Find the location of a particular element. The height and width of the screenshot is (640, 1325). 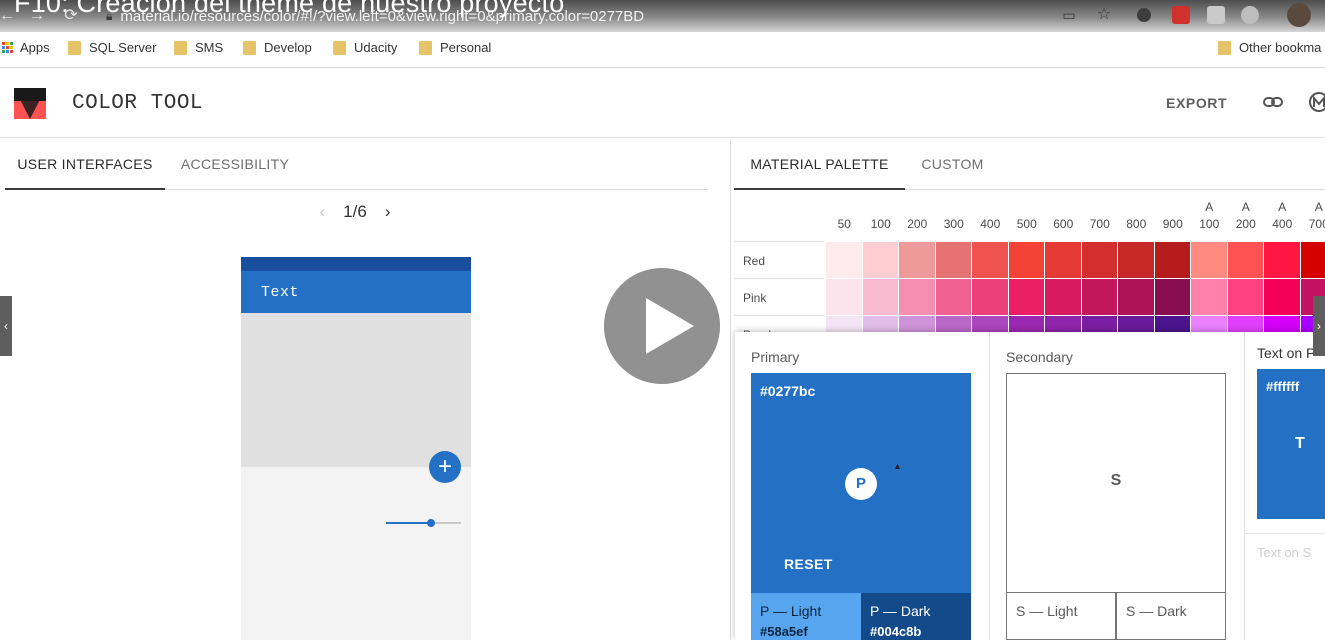

page-indicator: 1/6 is located at coordinates (355, 211).